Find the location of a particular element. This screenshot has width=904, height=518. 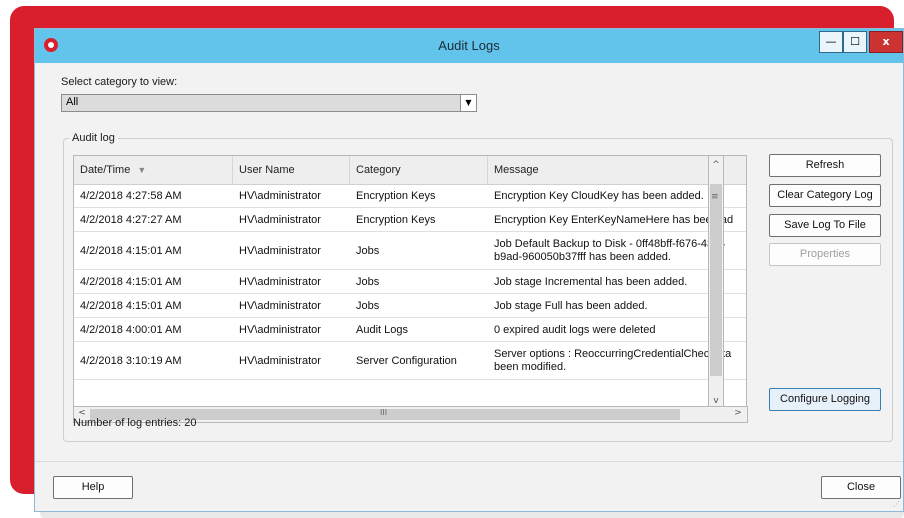

scroll-grip-icon: ≡ is located at coordinates (715, 197).